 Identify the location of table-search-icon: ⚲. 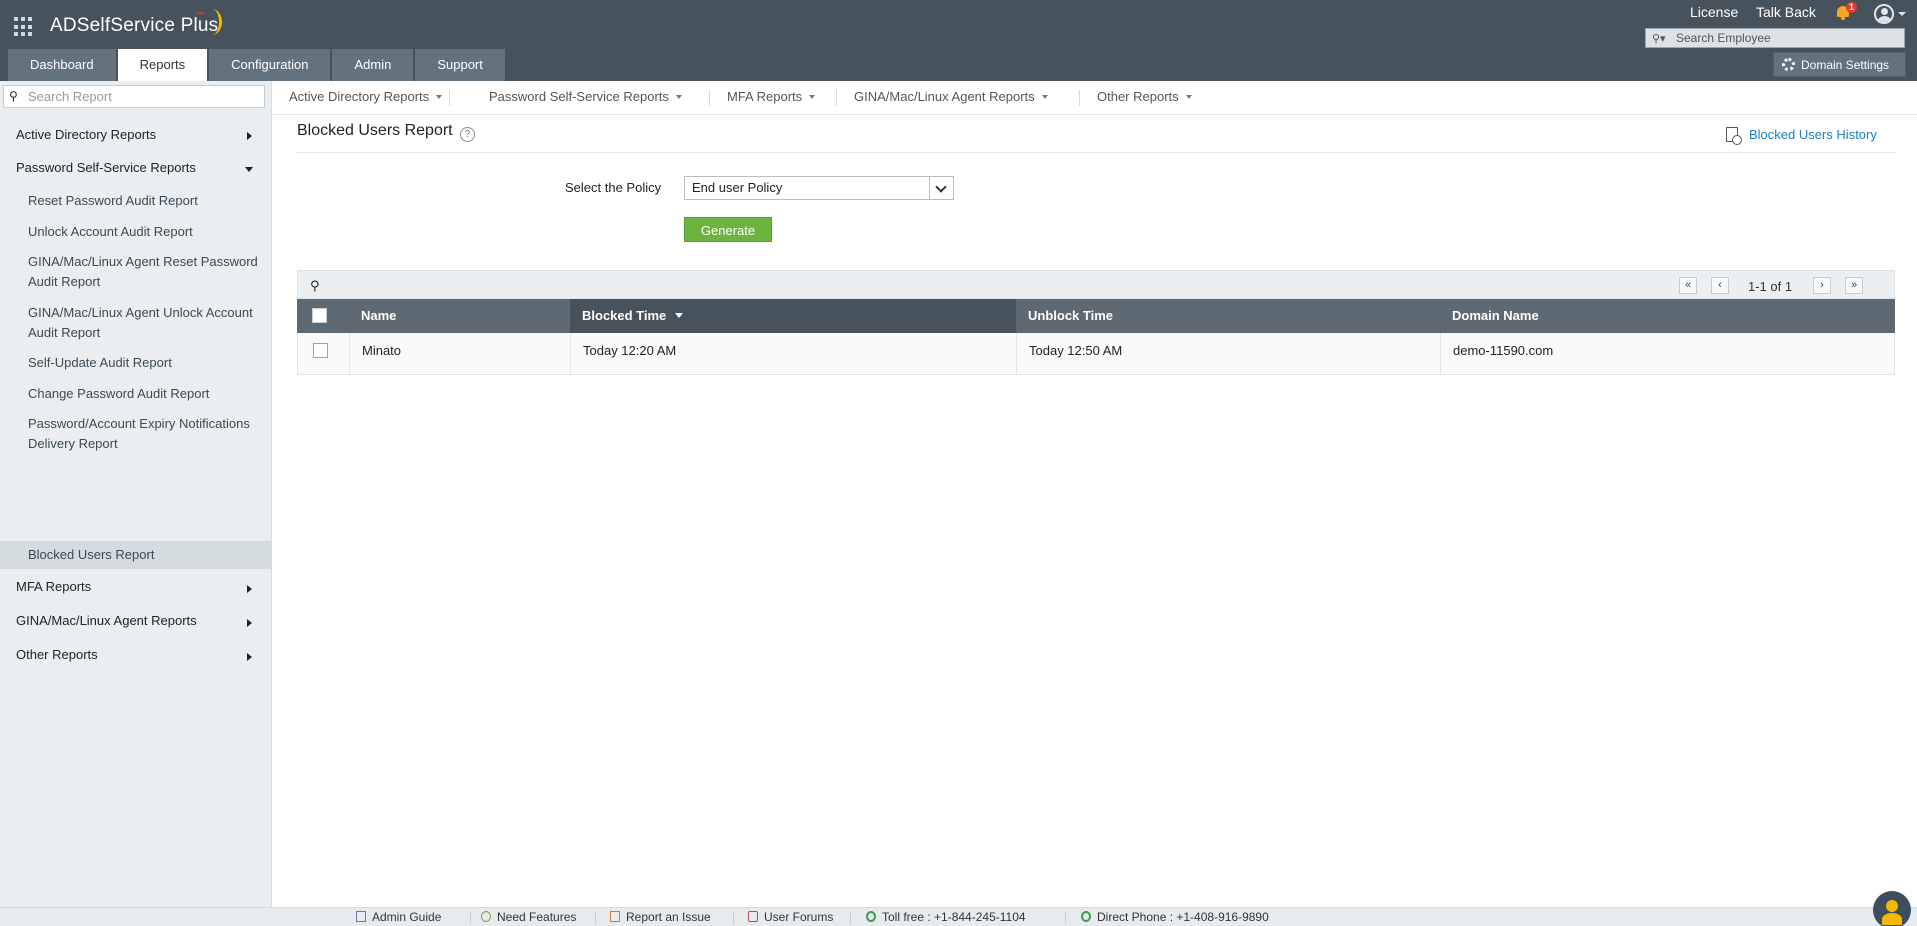
(315, 286).